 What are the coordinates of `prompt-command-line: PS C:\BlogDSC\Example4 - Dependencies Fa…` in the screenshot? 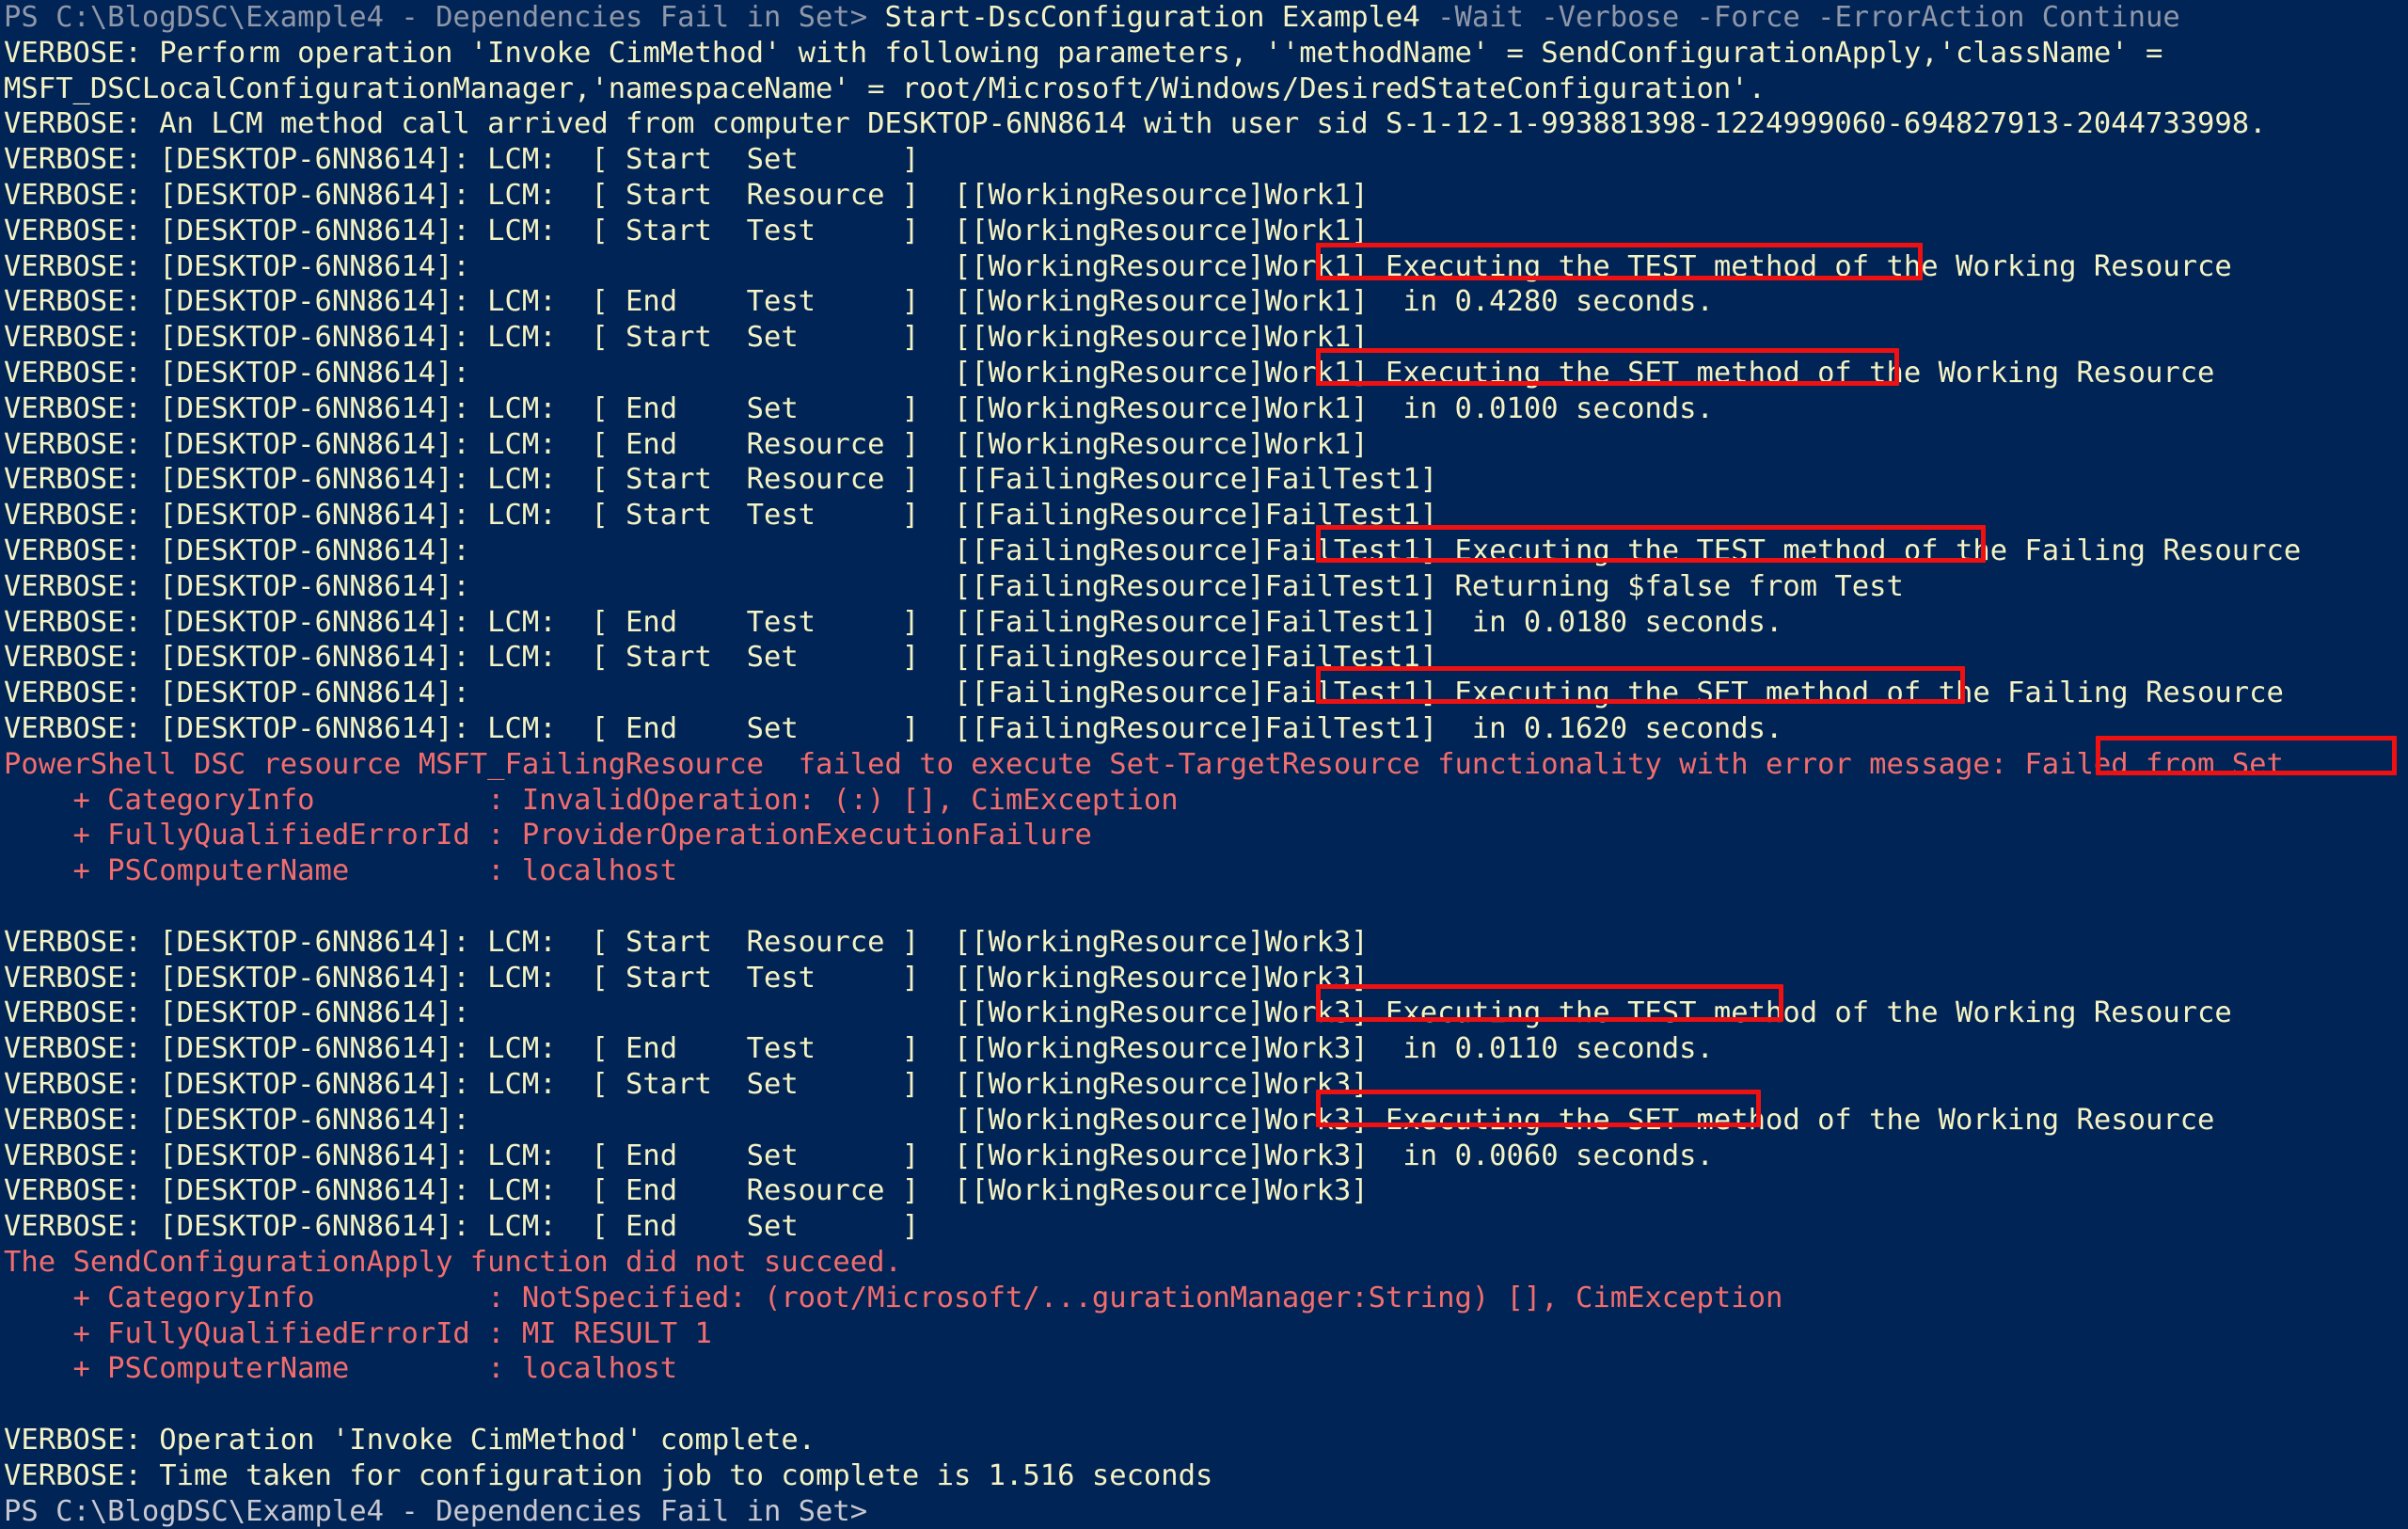 It's located at (1092, 18).